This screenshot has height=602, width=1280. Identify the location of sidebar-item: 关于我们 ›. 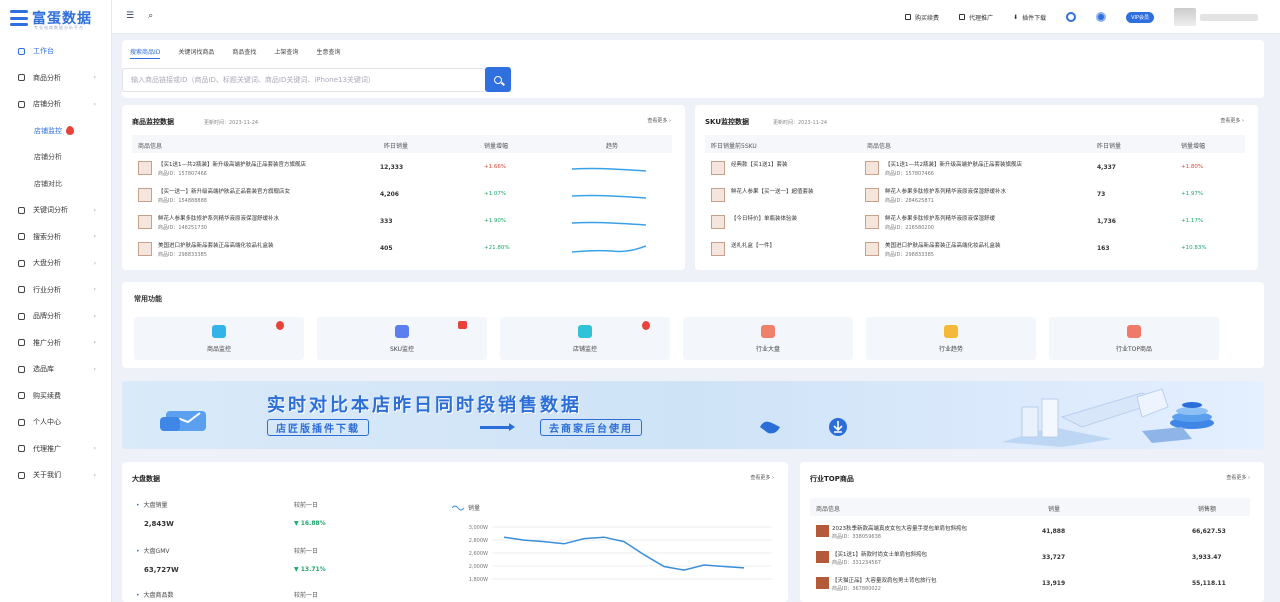
(56, 475).